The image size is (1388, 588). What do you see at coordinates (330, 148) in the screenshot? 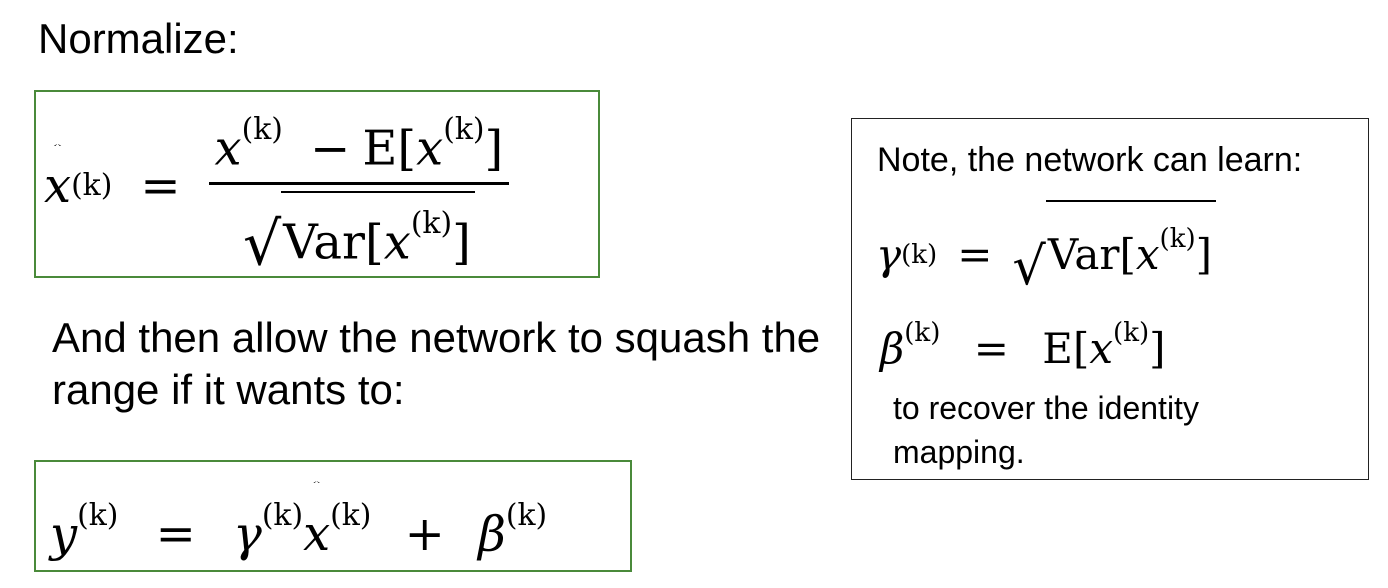
I see `minus-sign: −` at bounding box center [330, 148].